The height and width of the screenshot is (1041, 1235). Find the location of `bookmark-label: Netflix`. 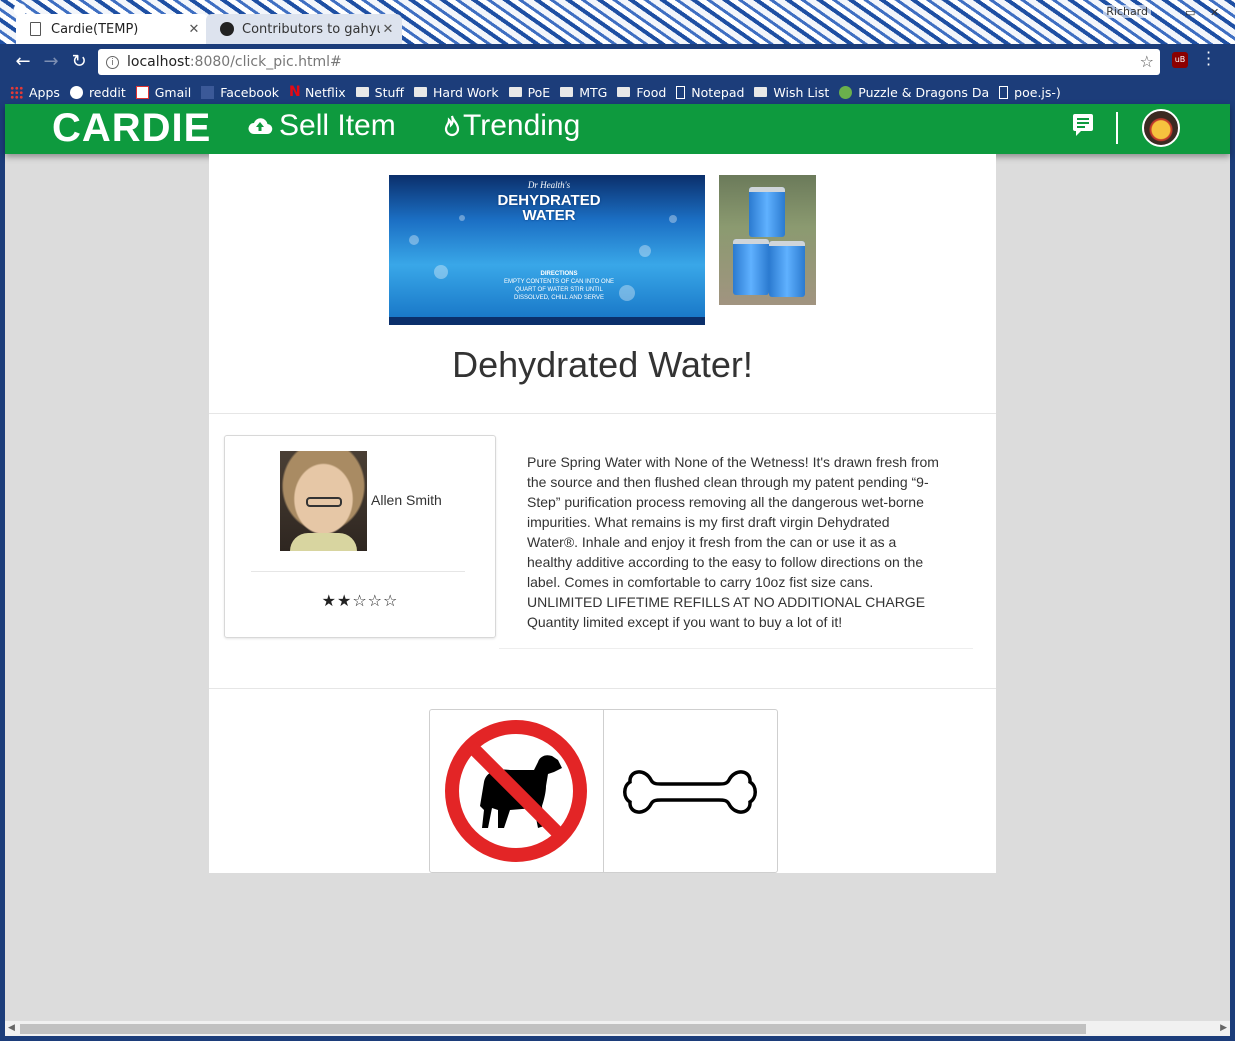

bookmark-label: Netflix is located at coordinates (325, 92).